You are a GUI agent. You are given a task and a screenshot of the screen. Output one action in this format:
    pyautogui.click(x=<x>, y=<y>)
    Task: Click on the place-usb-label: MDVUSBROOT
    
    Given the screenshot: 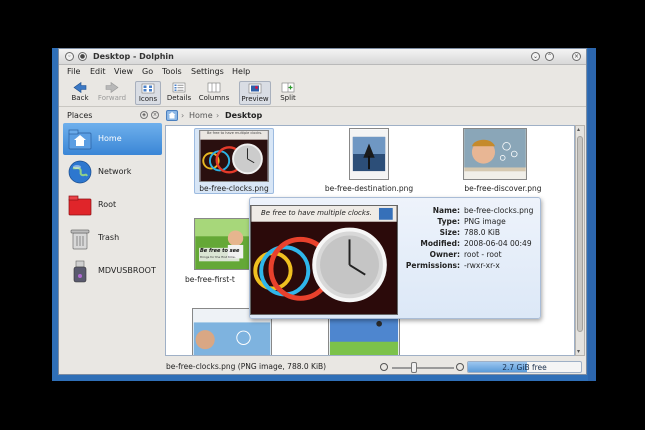 What is the action you would take?
    pyautogui.click(x=127, y=270)
    